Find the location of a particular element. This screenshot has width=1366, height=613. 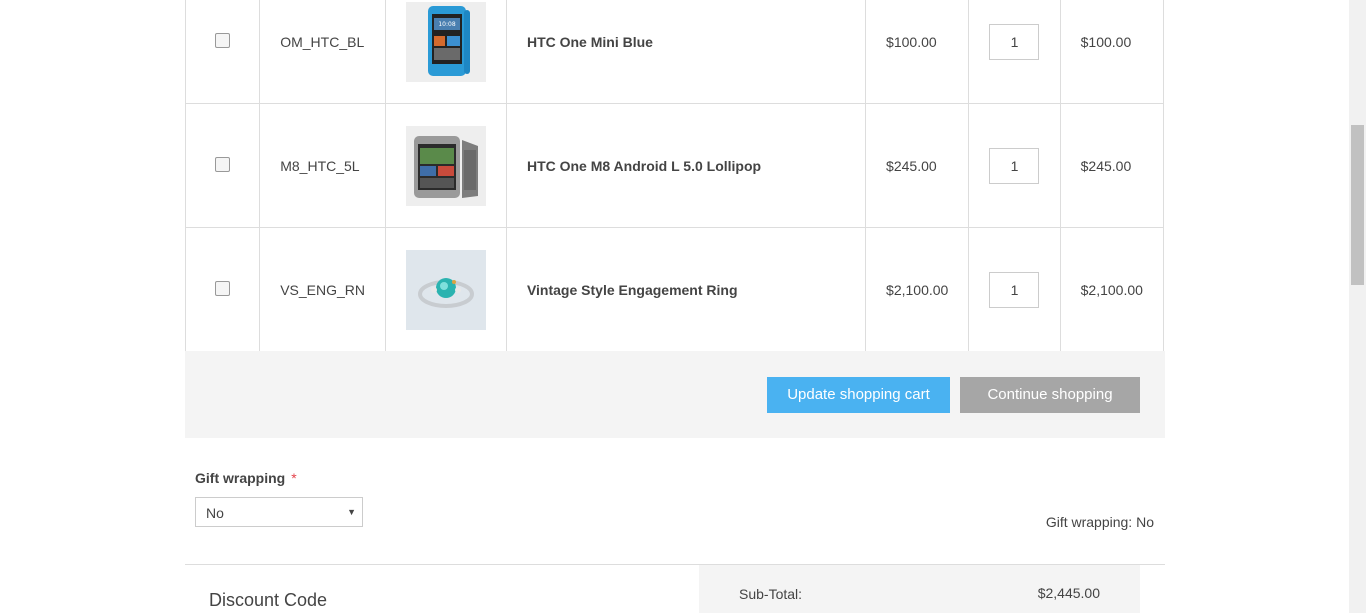

dropdown-arrow-icon: ▼ is located at coordinates (351, 512).